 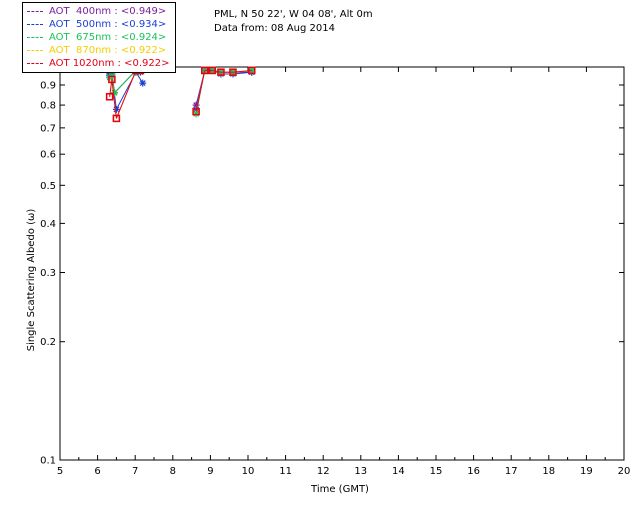 I want to click on y-tick-label: 0.9, so click(x=48, y=85).